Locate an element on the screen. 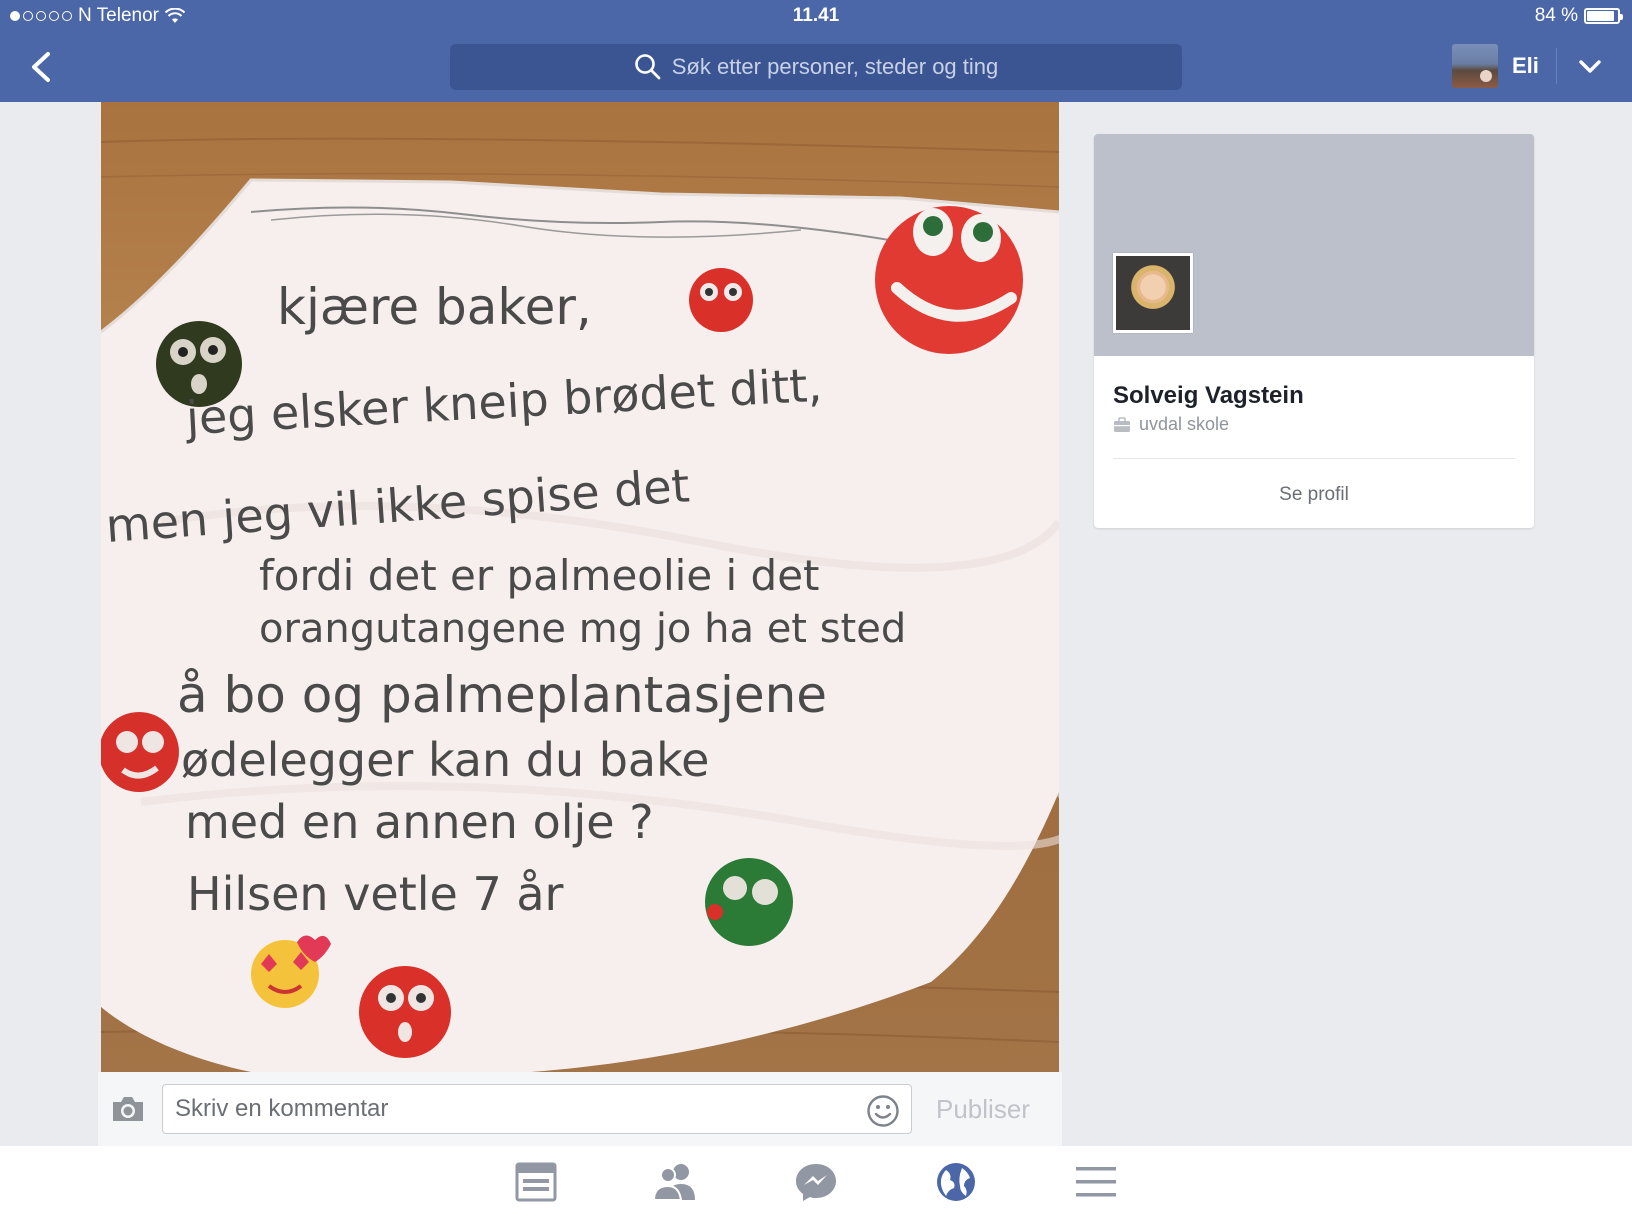 This screenshot has height=1224, width=1632. camera-button is located at coordinates (128, 1109).